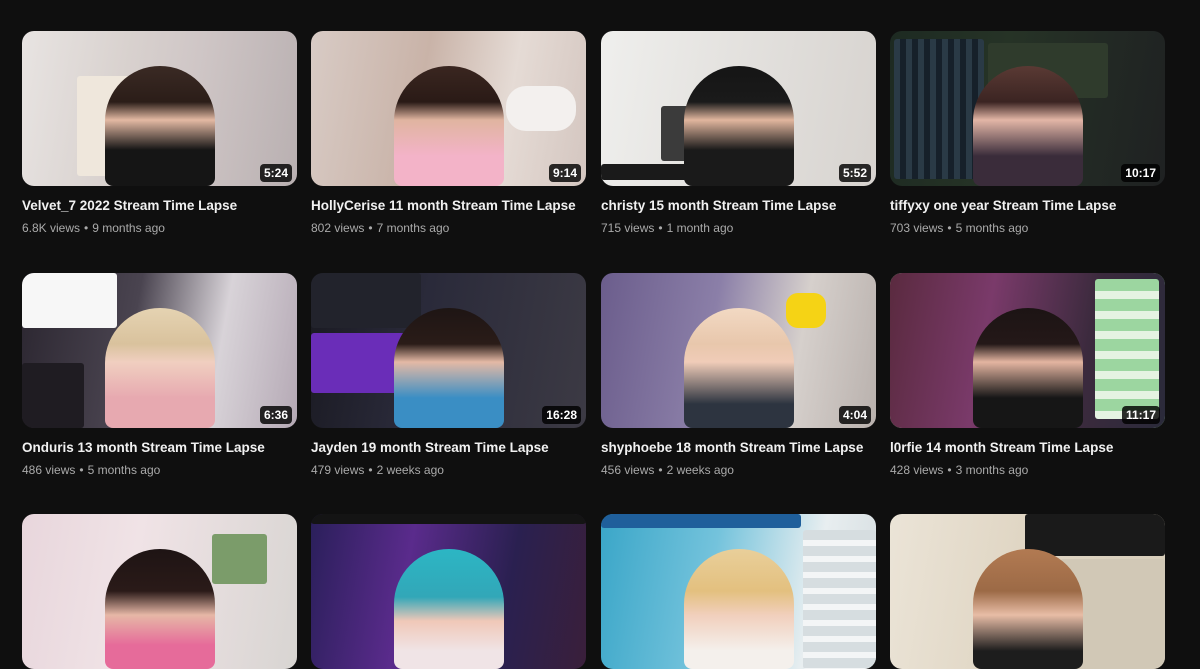  I want to click on video-thumbnail: 5:24, so click(159, 108).